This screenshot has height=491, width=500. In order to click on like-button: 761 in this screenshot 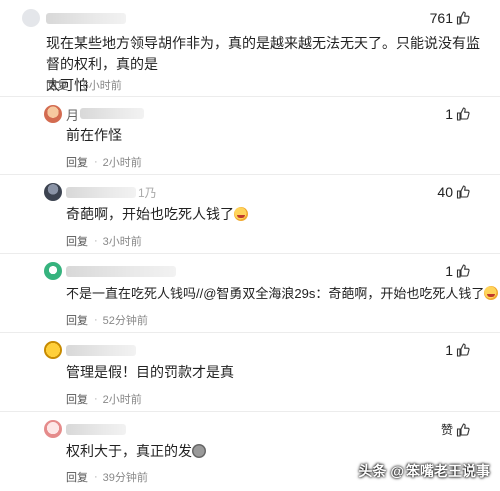, I will do `click(450, 18)`.